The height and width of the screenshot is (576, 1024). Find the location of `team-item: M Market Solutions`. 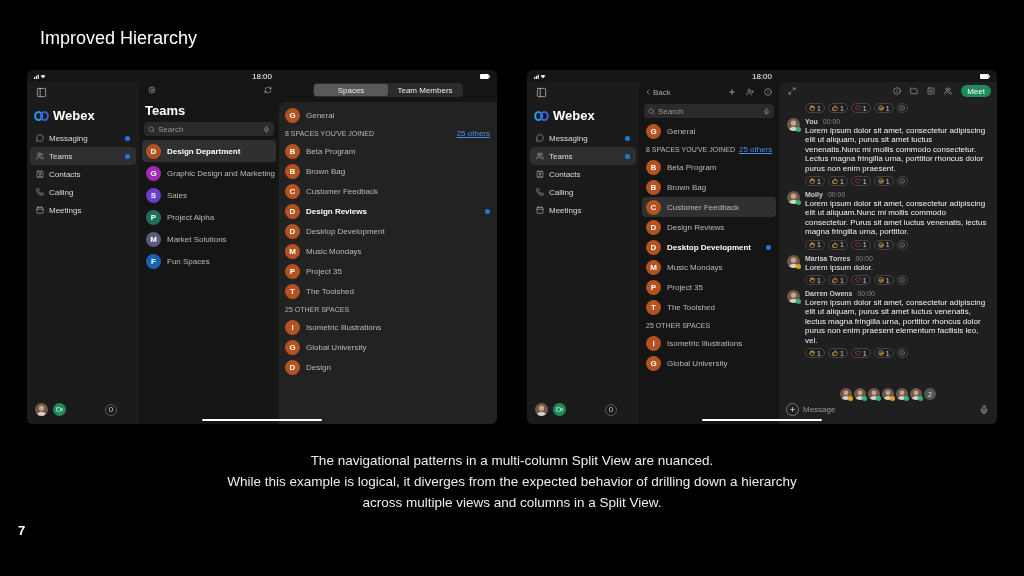

team-item: M Market Solutions is located at coordinates (209, 239).